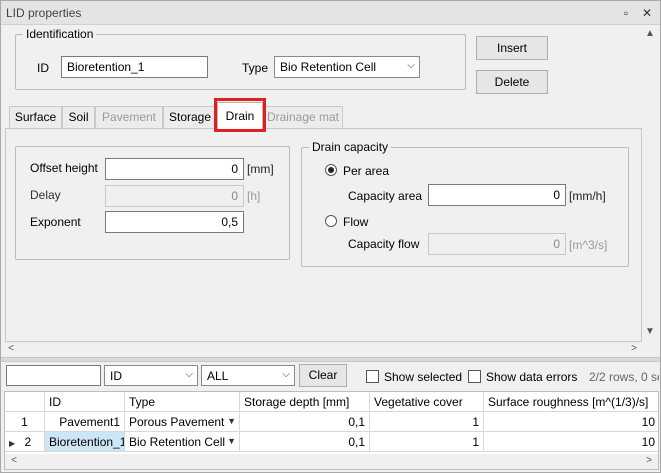 This screenshot has height=473, width=661. What do you see at coordinates (78, 117) in the screenshot?
I see `tab-soil: Soil` at bounding box center [78, 117].